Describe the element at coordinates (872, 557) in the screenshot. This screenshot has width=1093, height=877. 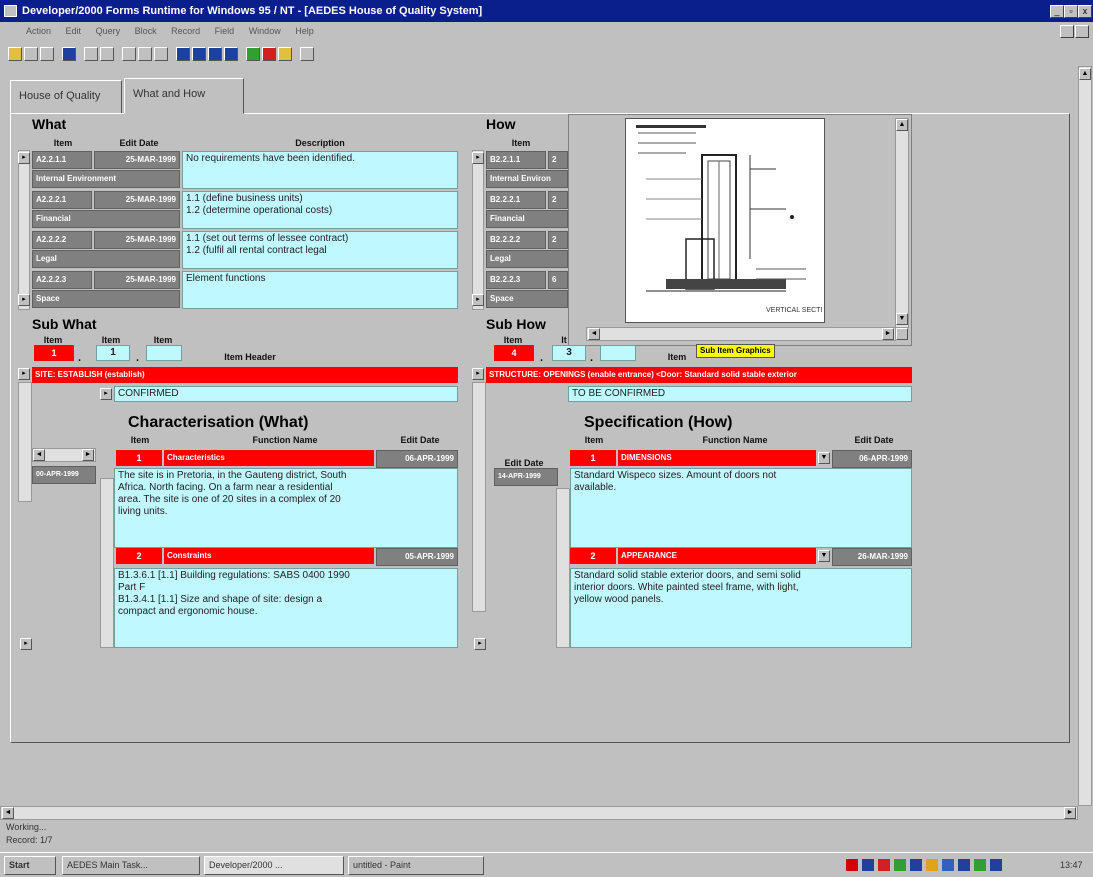
I see `spec-edit-date-field: 26-MAR-1999` at that location.